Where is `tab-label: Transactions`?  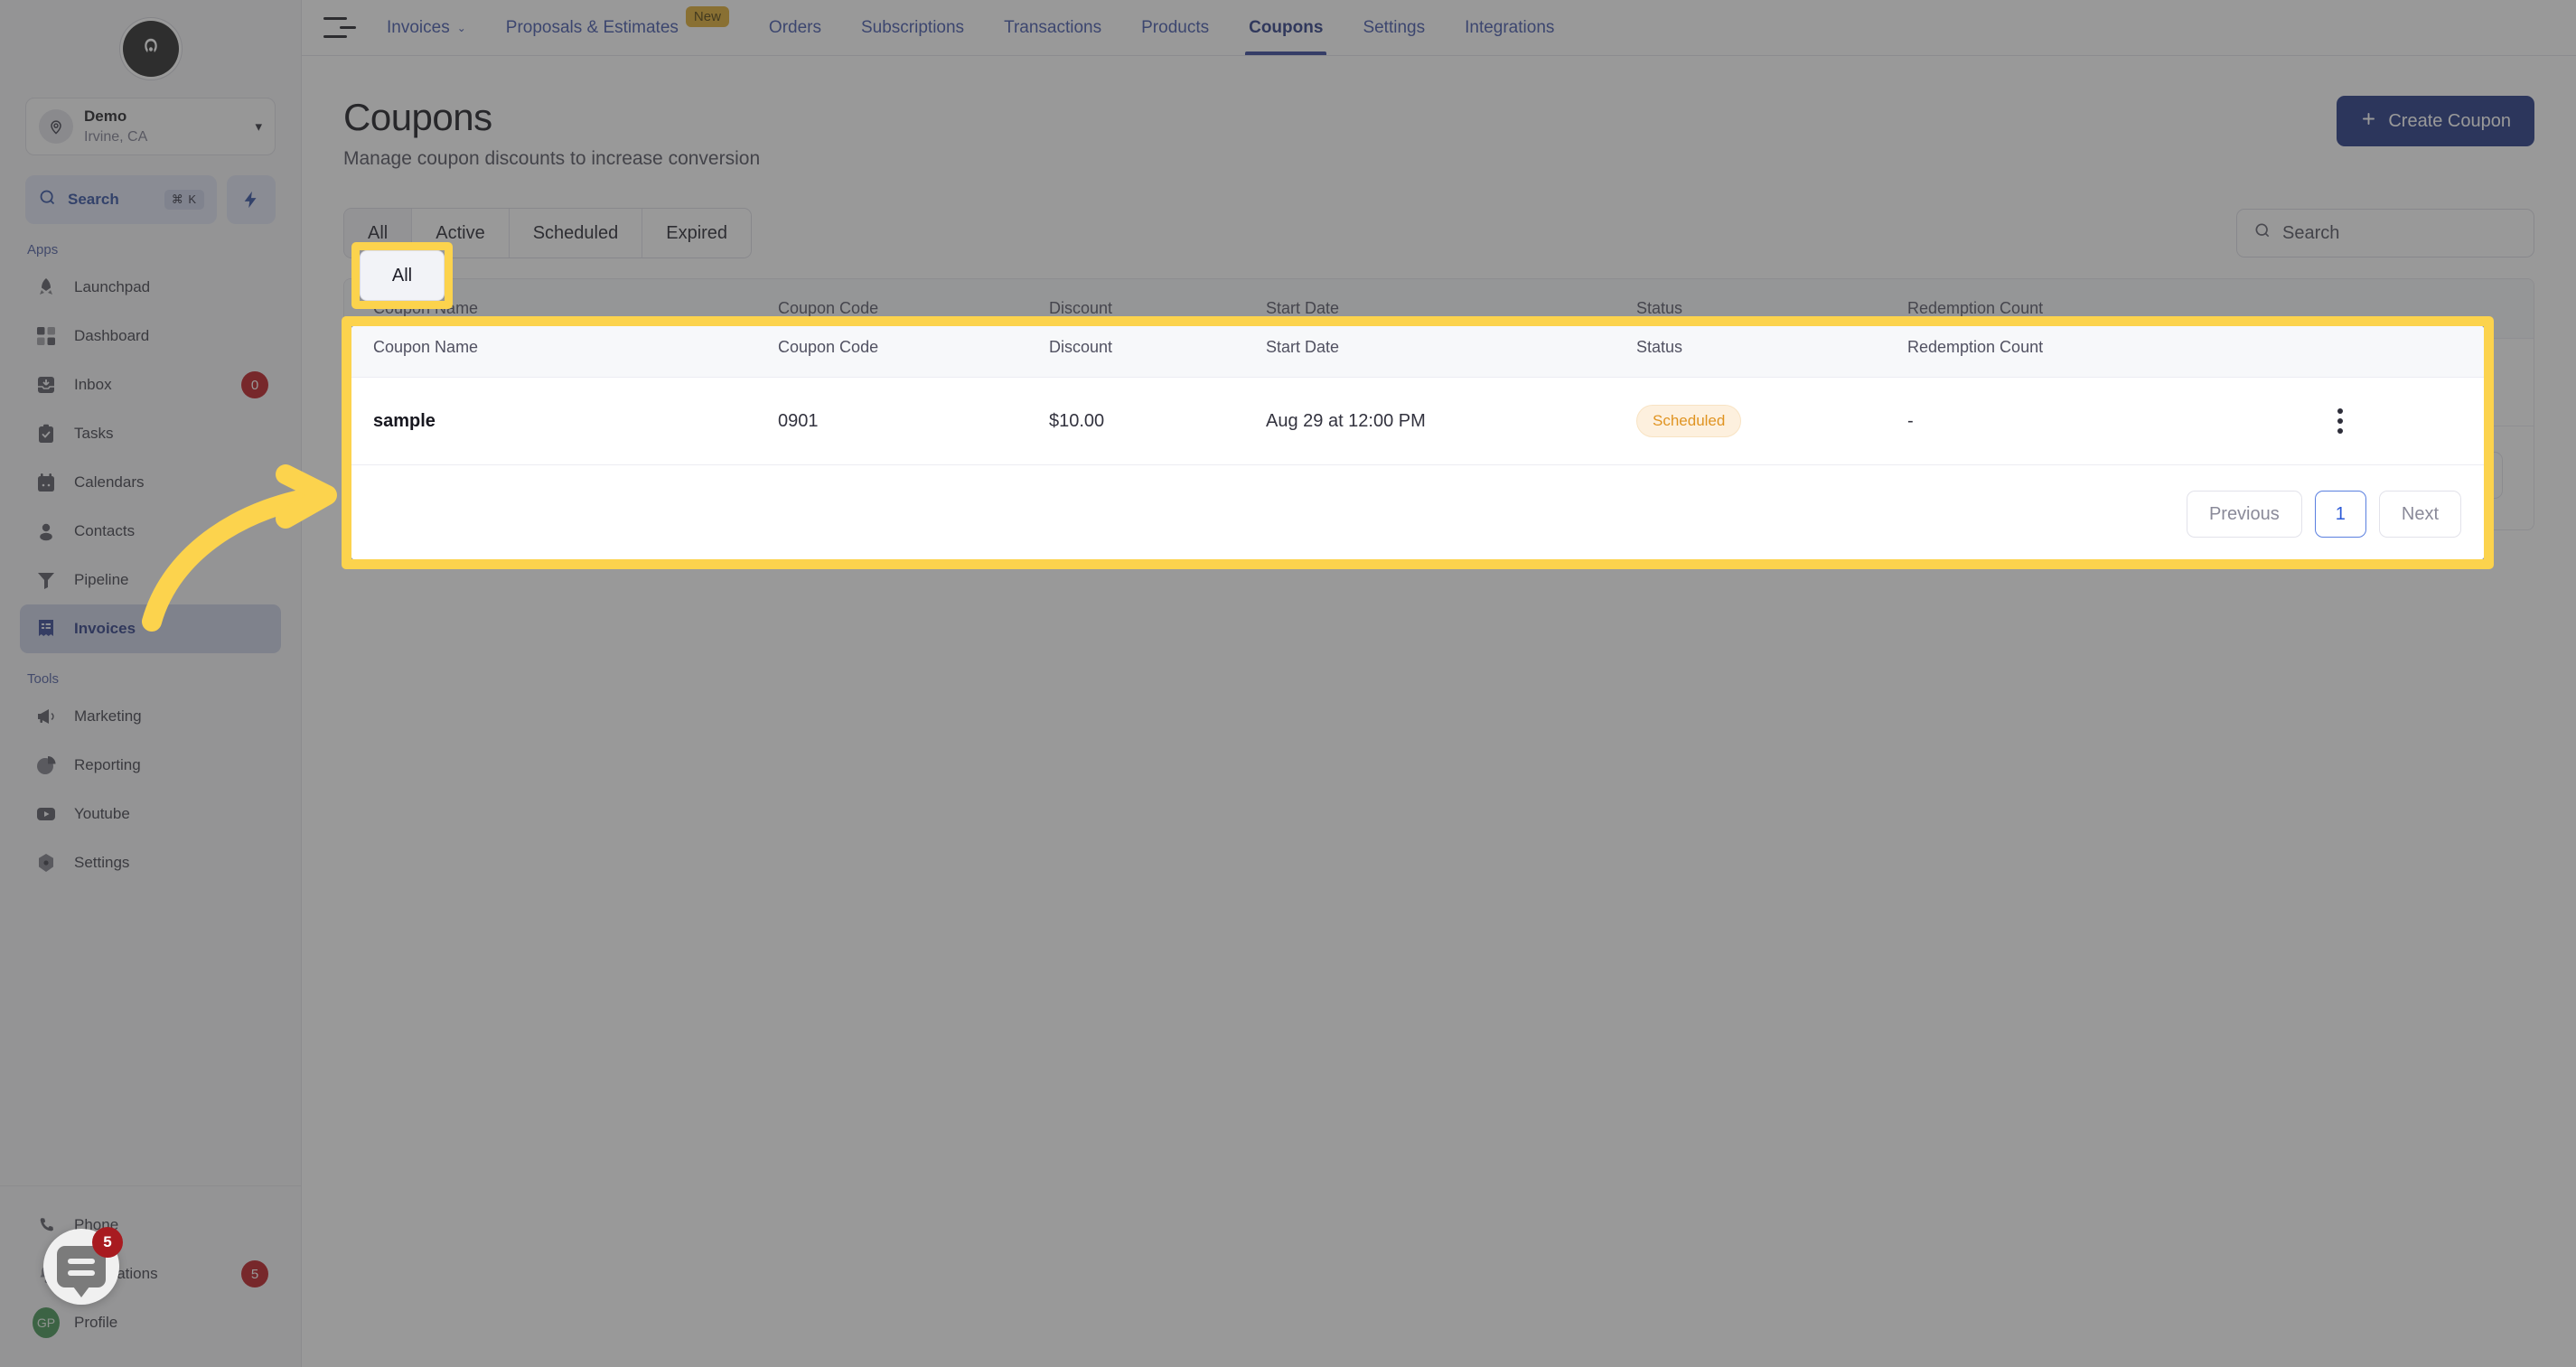 tab-label: Transactions is located at coordinates (1053, 27).